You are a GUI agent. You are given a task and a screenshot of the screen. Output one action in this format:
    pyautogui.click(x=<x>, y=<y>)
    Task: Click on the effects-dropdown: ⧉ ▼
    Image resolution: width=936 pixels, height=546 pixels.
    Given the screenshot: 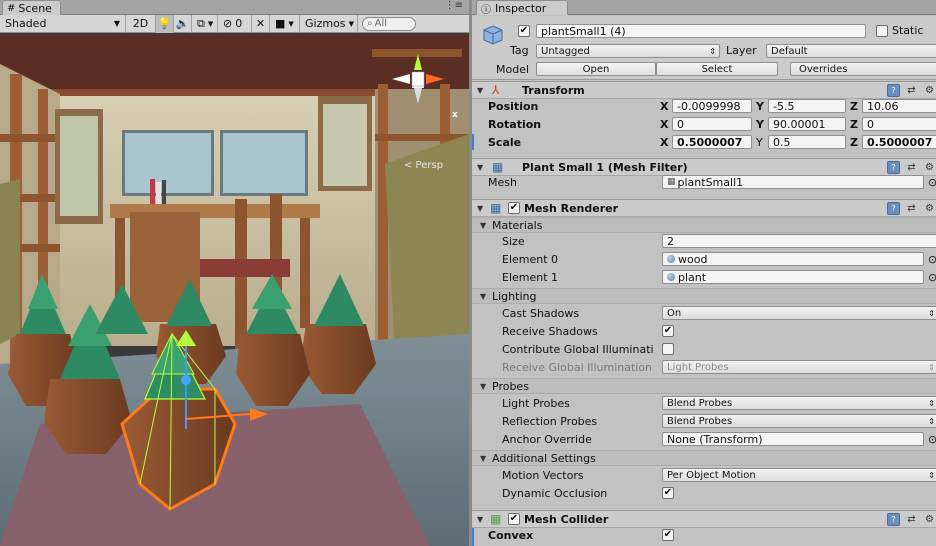 What is the action you would take?
    pyautogui.click(x=205, y=23)
    